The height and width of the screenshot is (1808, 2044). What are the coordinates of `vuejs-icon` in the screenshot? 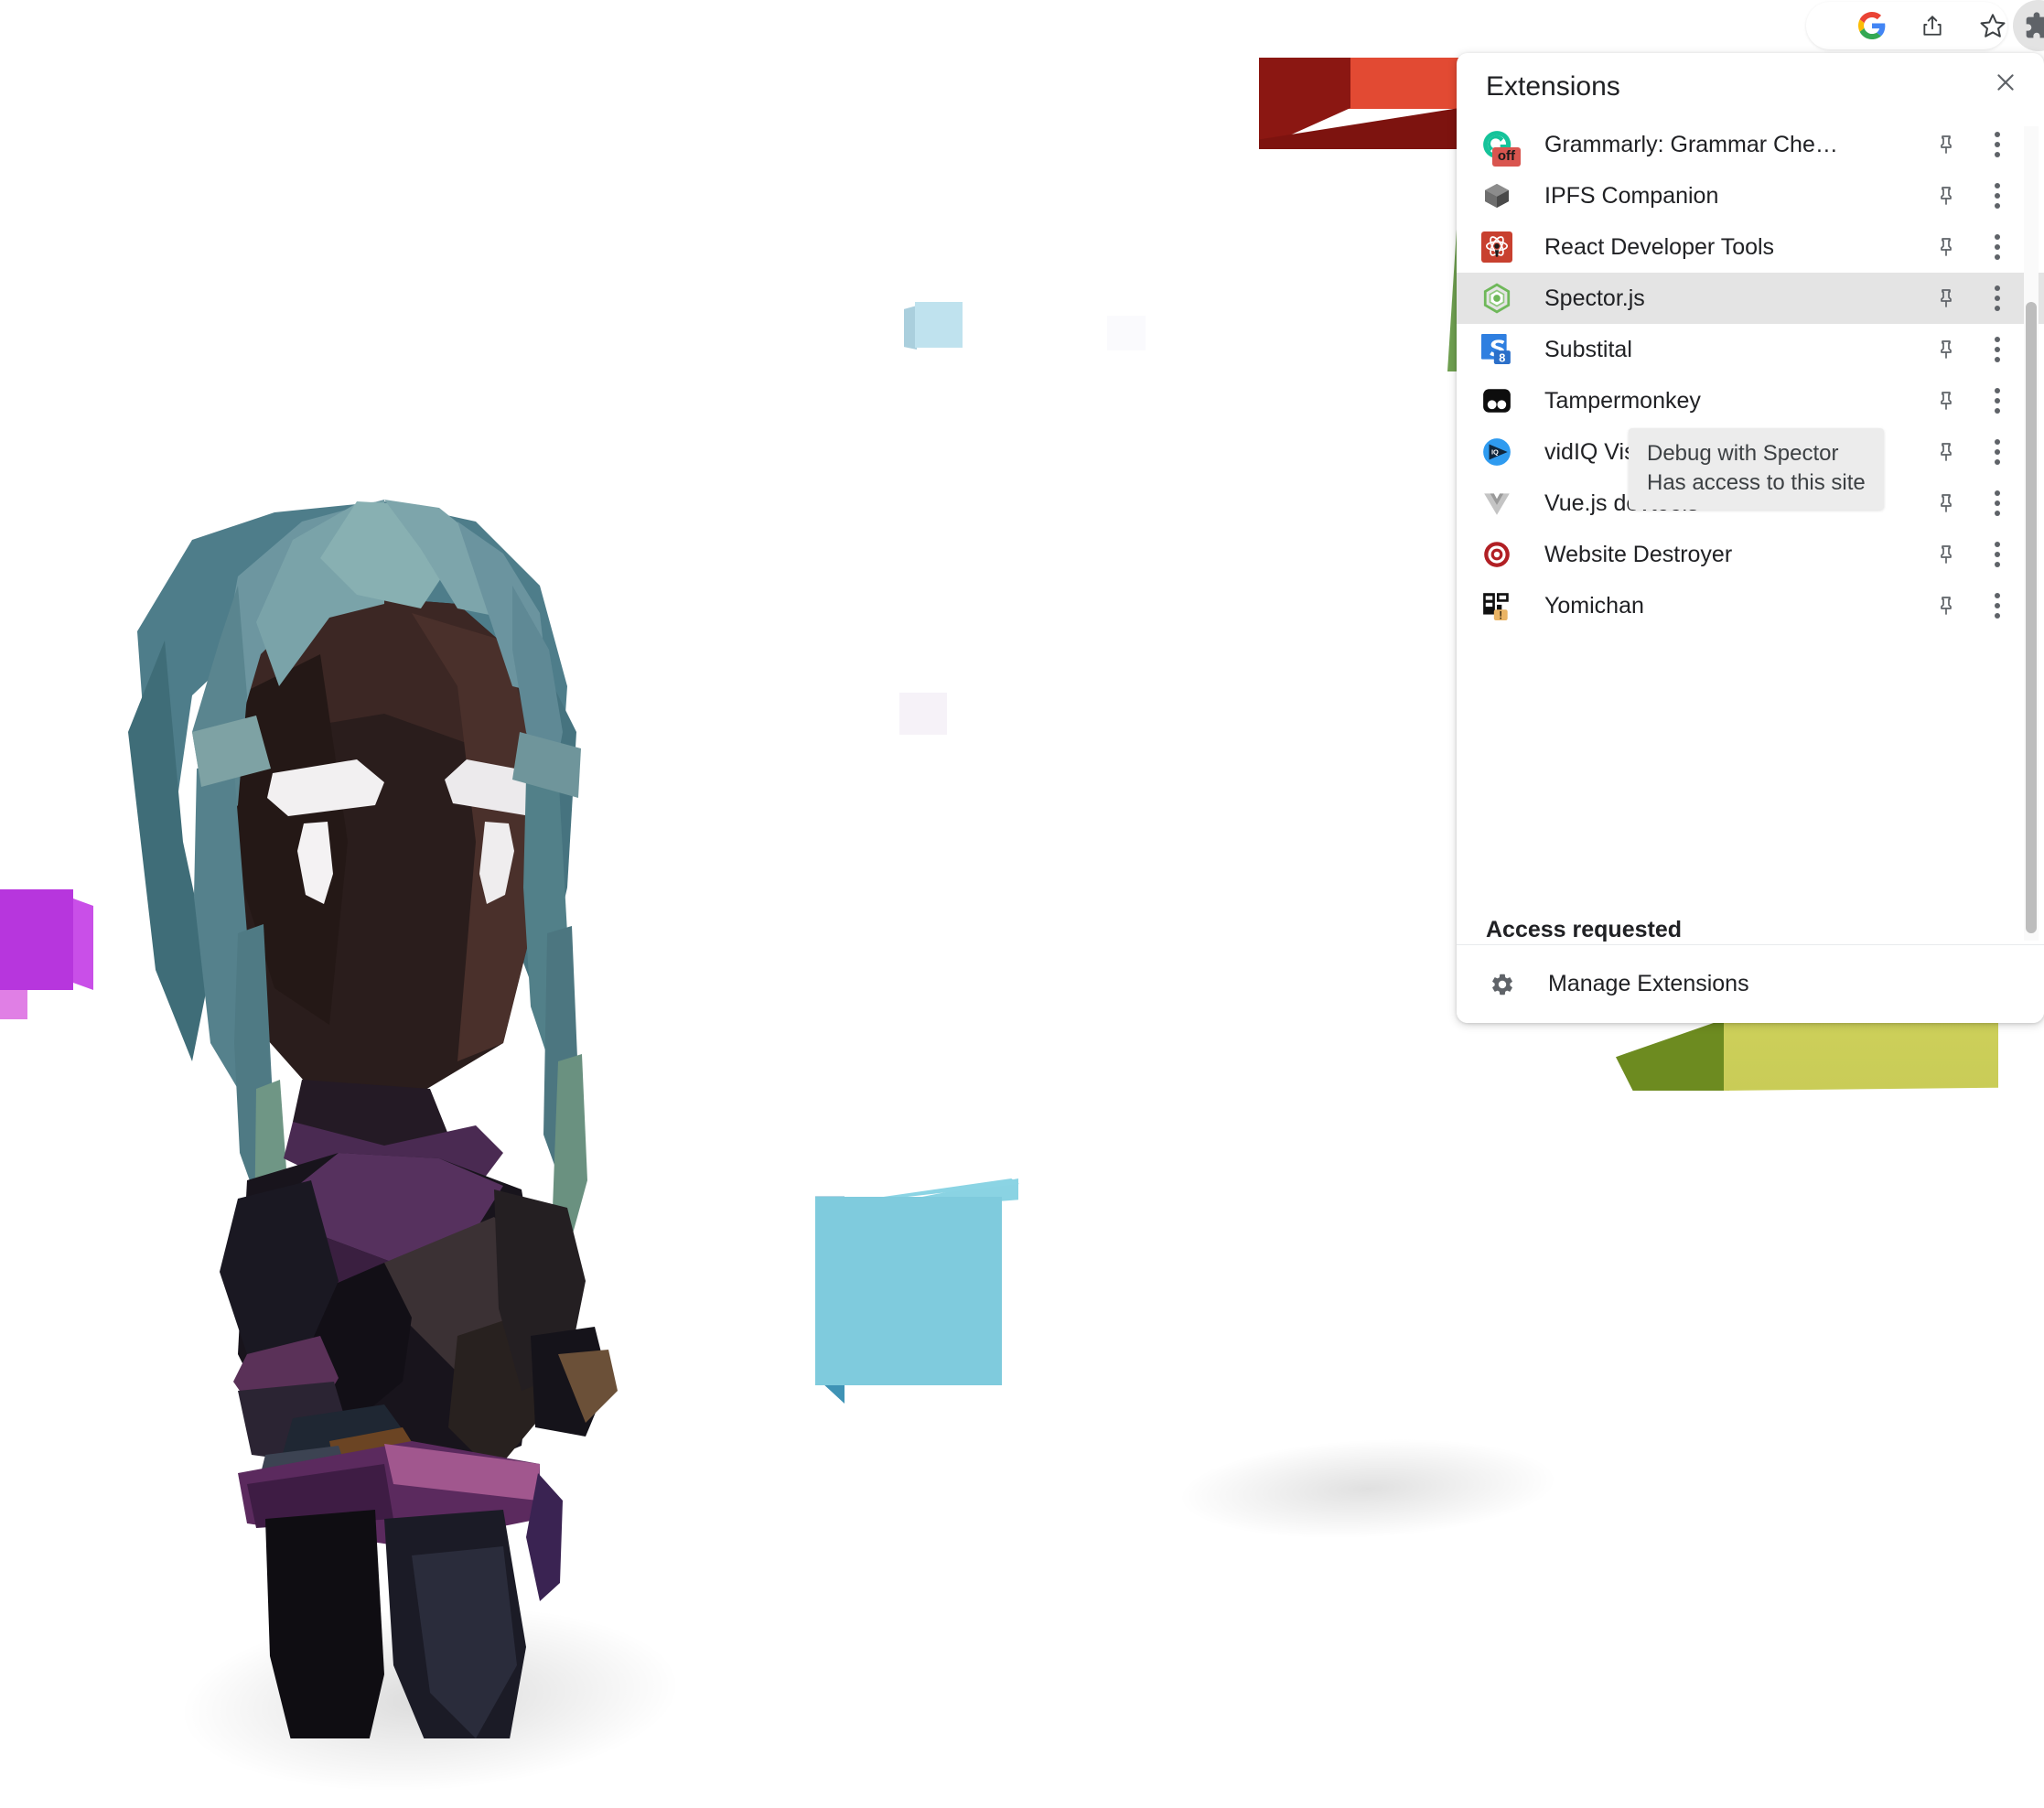 It's located at (1497, 503).